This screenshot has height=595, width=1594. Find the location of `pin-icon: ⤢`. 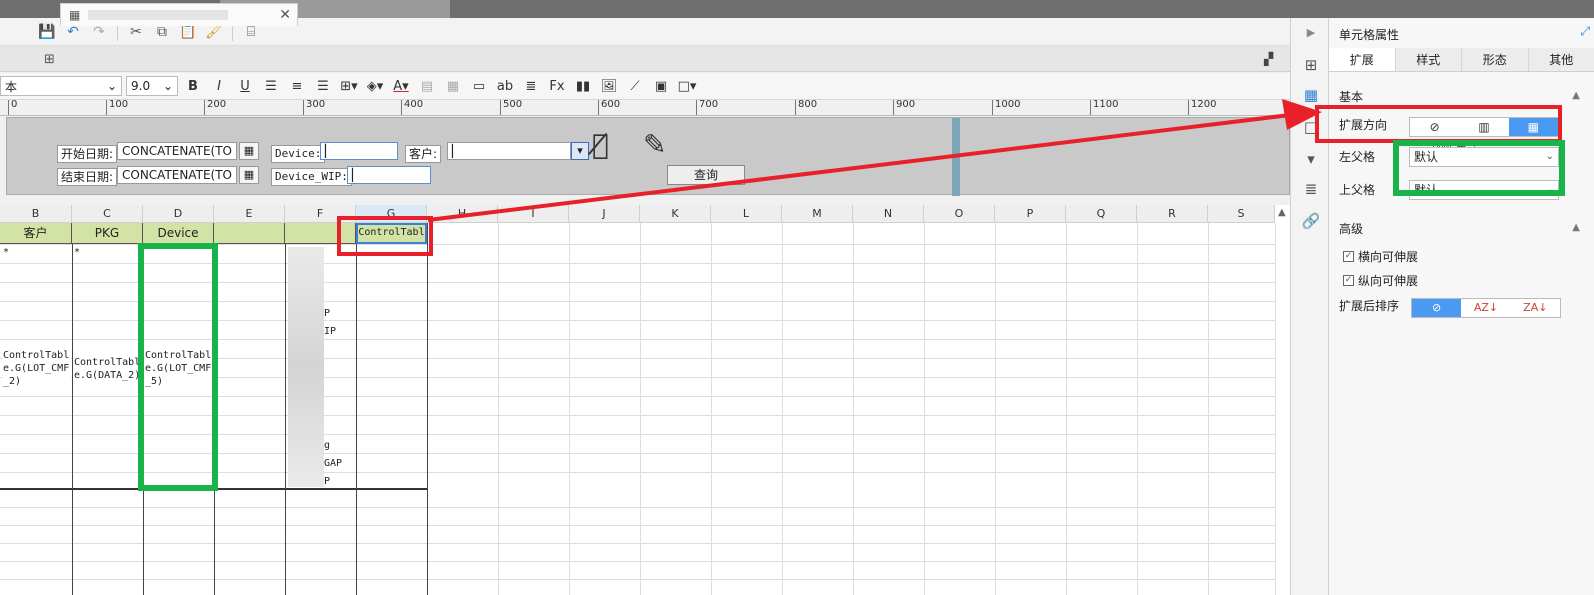

pin-icon: ⤢ is located at coordinates (1585, 31).